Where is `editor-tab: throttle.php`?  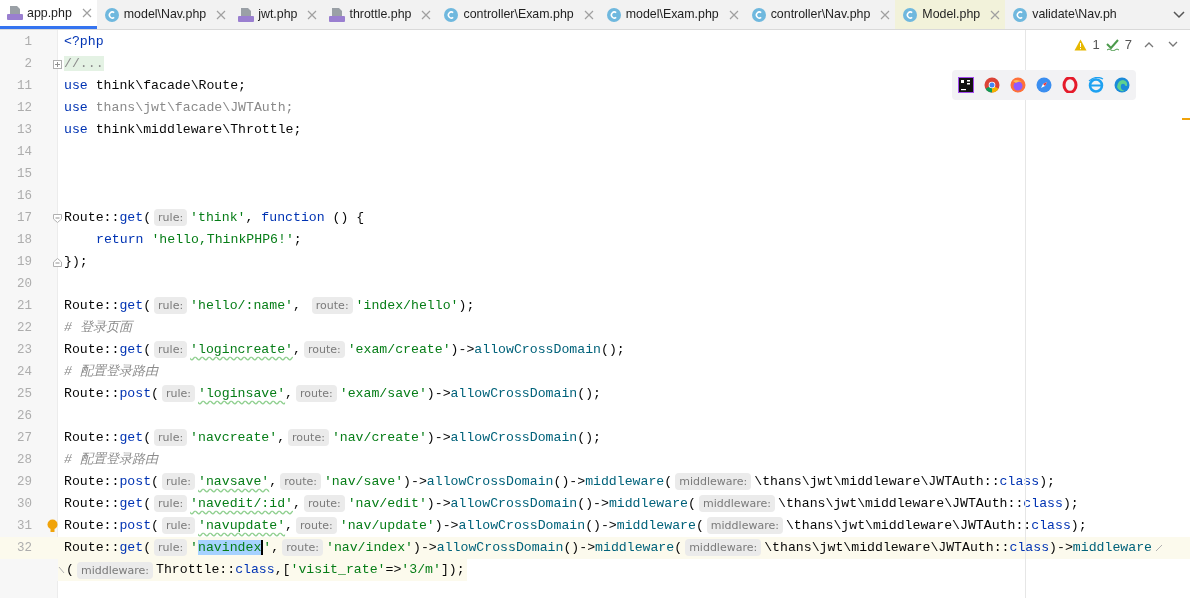 editor-tab: throttle.php is located at coordinates (379, 14).